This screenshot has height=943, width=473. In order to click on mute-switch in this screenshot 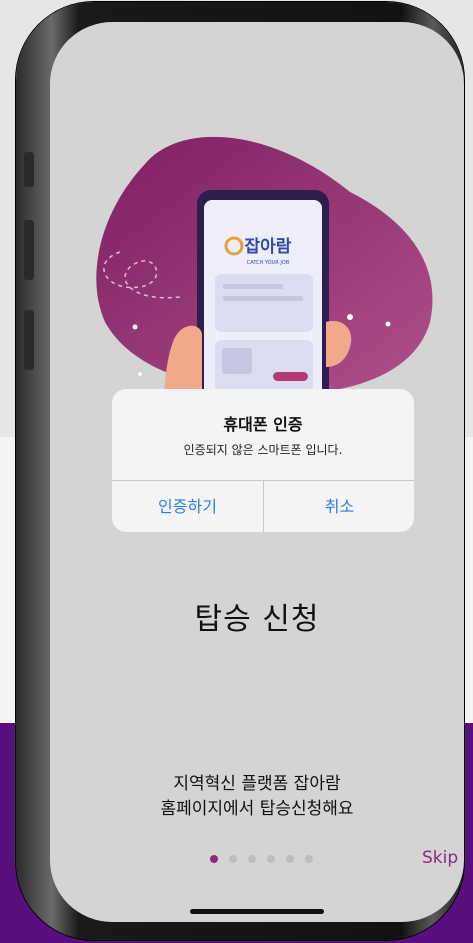, I will do `click(29, 169)`.